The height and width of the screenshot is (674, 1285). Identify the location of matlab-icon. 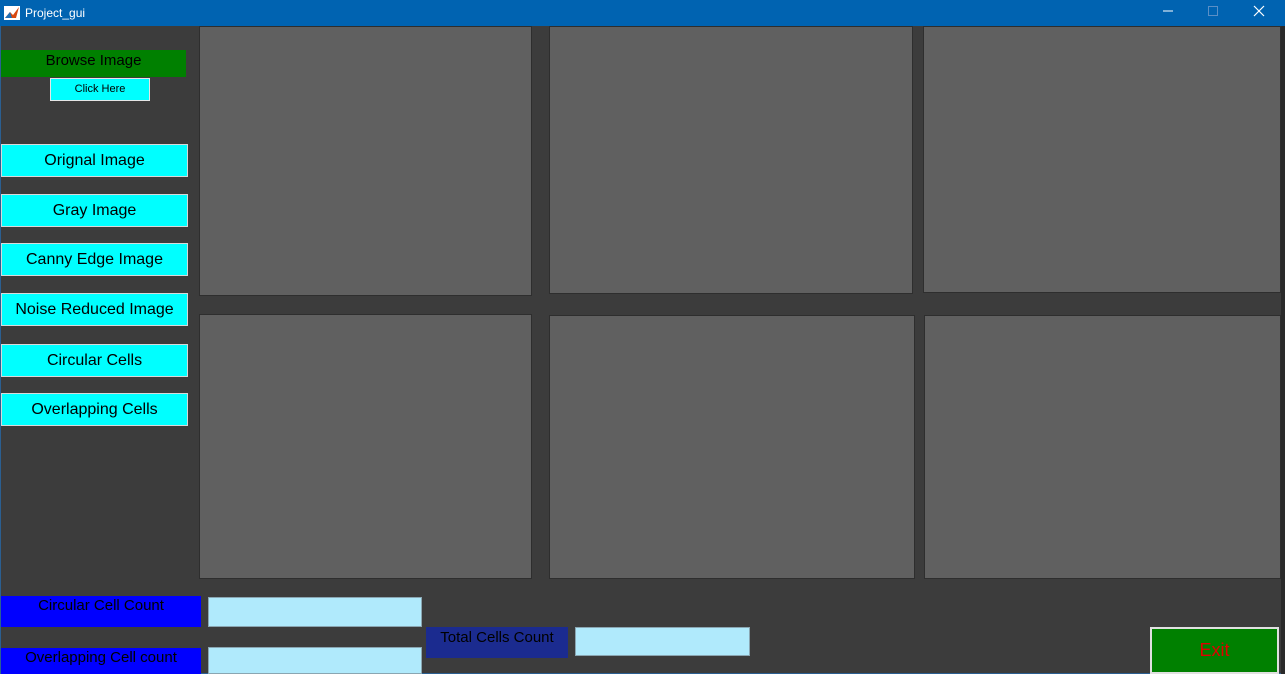
(12, 13).